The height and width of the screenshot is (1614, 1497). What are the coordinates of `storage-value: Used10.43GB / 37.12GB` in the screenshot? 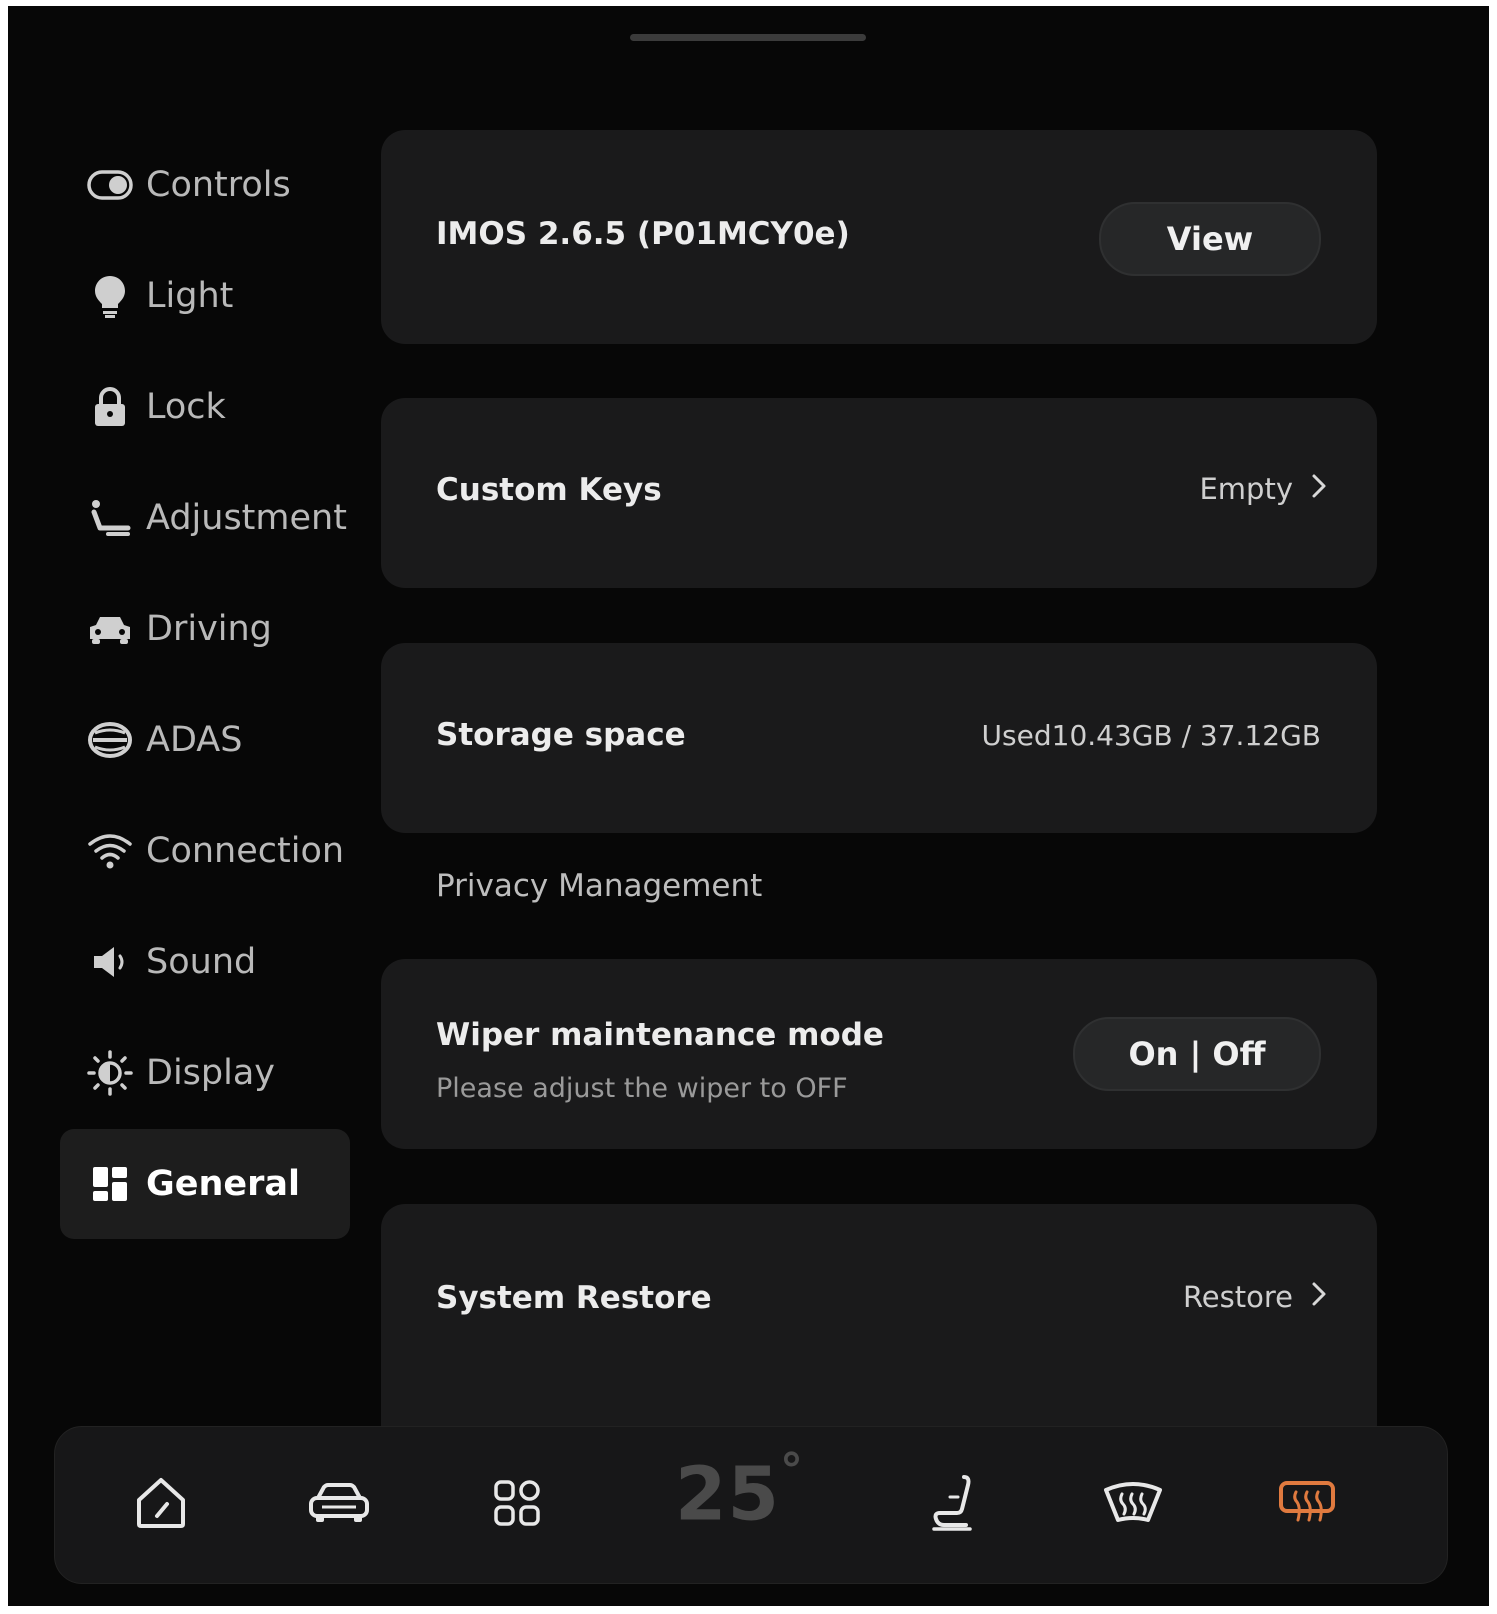 It's located at (1151, 735).